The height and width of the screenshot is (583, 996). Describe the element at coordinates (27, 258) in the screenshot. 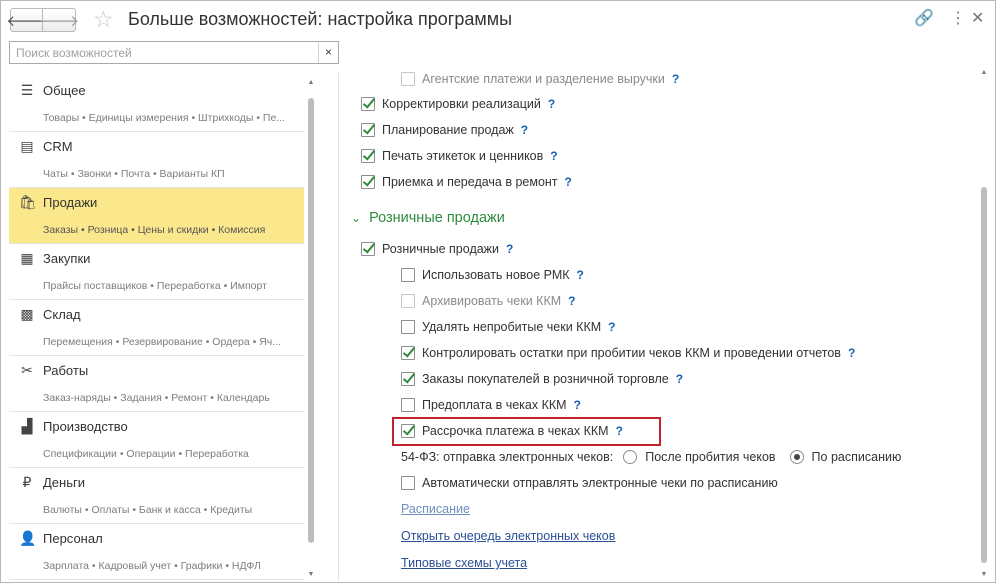

I see `cart-icon: ▦` at that location.